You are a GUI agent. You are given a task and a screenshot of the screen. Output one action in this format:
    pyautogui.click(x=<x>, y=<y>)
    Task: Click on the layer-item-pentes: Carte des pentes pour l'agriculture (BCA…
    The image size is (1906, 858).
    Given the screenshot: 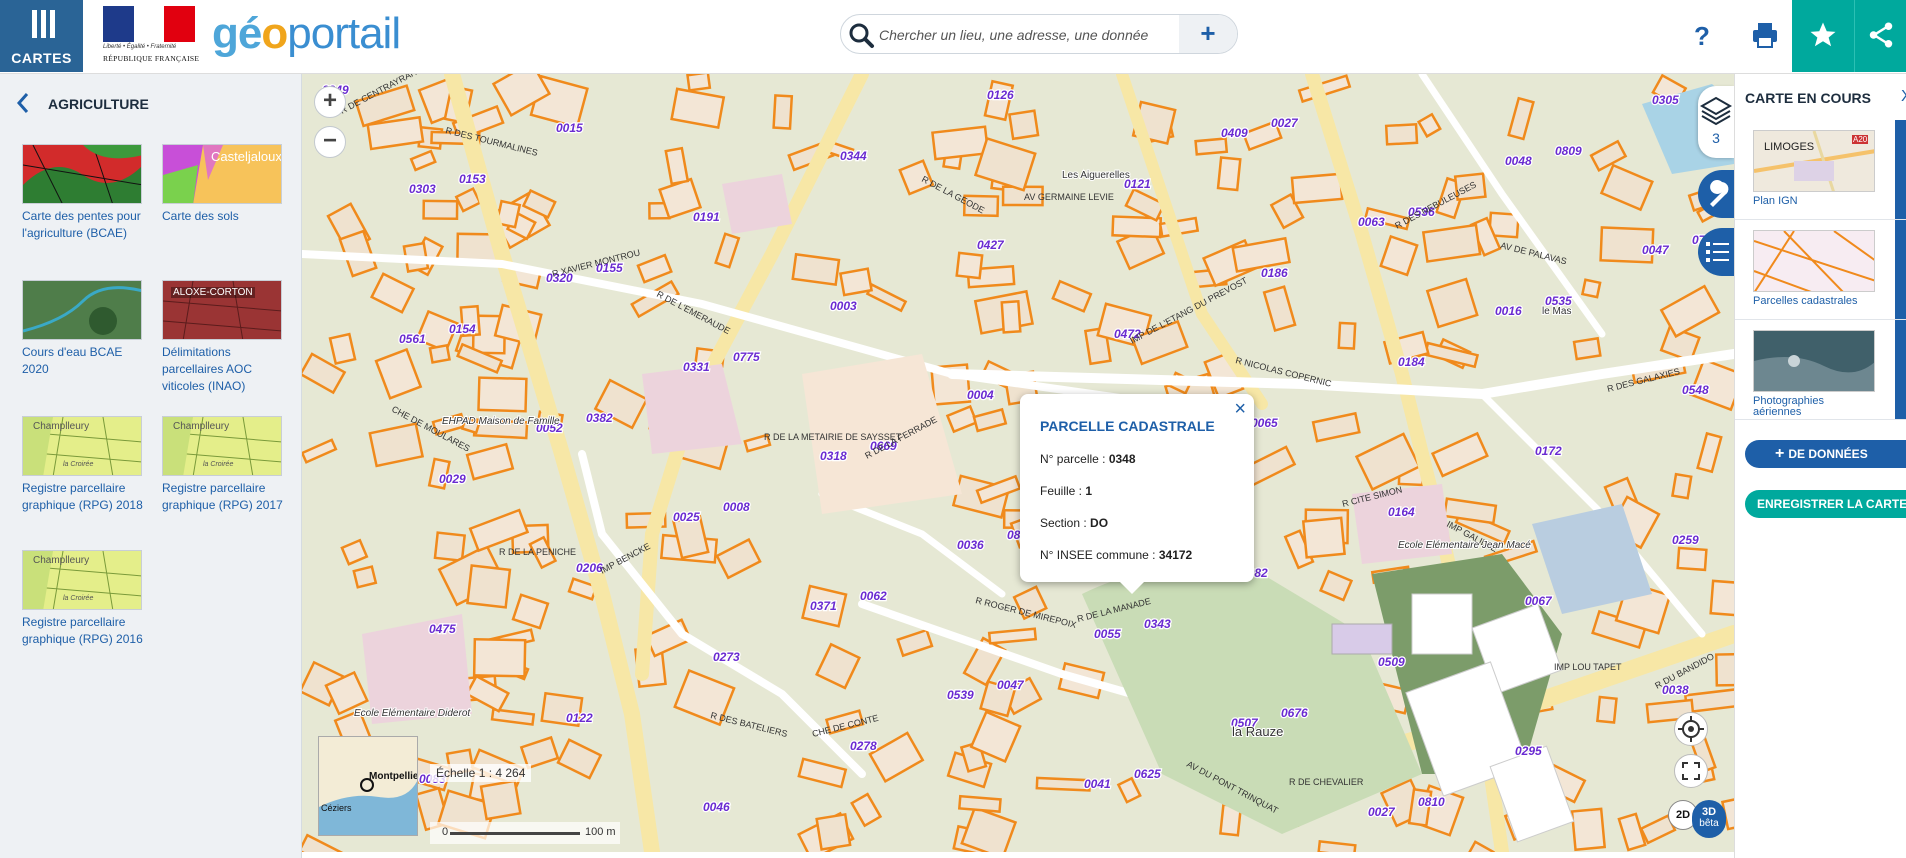 What is the action you would take?
    pyautogui.click(x=86, y=193)
    